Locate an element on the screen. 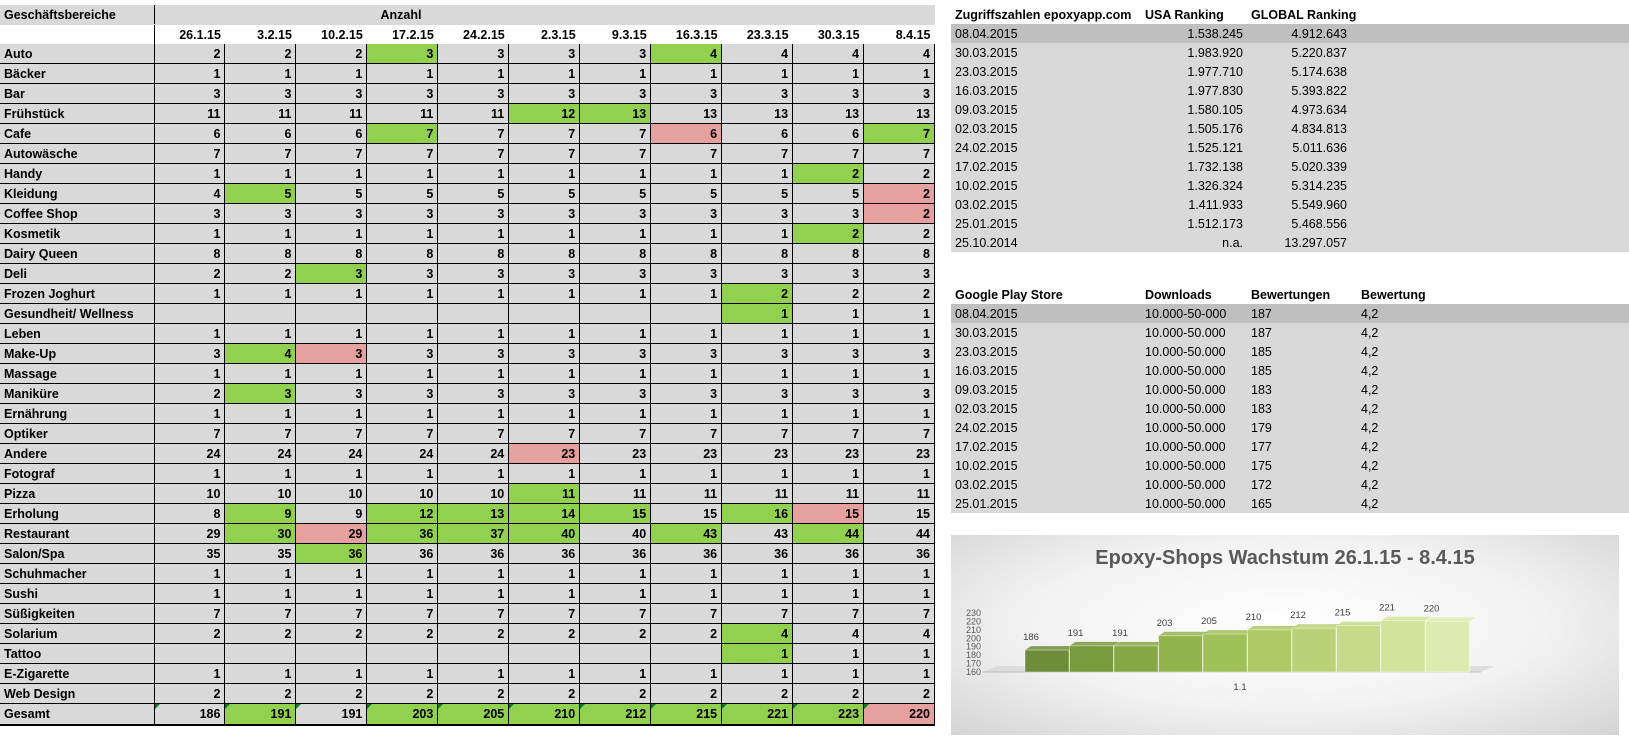 The image size is (1629, 737). play_table-cell: 187 is located at coordinates (1302, 332).